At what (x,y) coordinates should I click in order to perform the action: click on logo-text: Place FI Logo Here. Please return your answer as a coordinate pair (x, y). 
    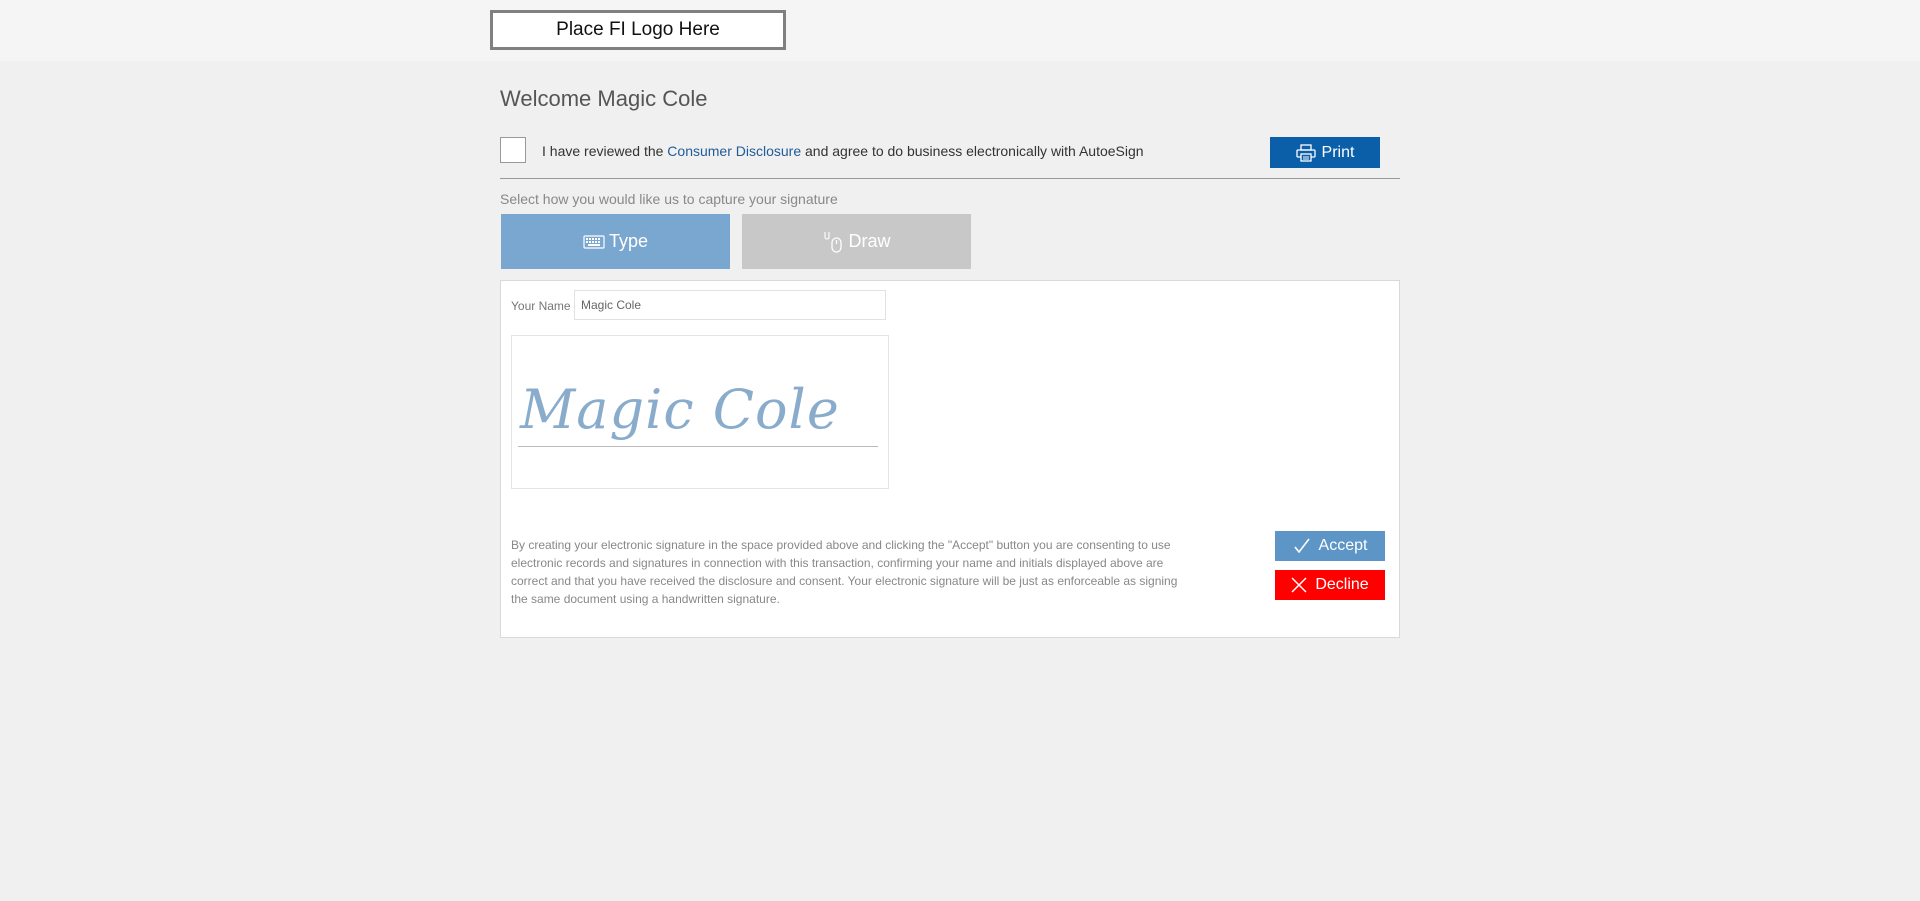
    Looking at the image, I should click on (638, 29).